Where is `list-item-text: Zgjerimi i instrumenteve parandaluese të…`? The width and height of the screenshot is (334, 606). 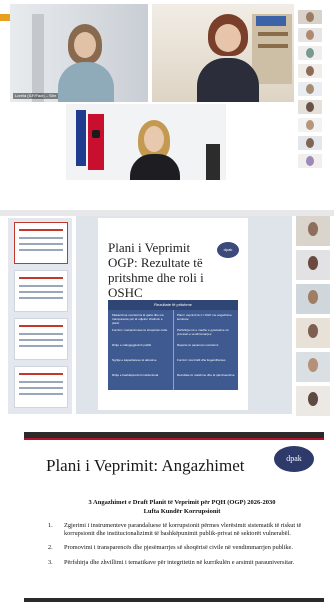 list-item-text: Zgjerimi i instrumenteve parandaluese të… is located at coordinates (183, 530).